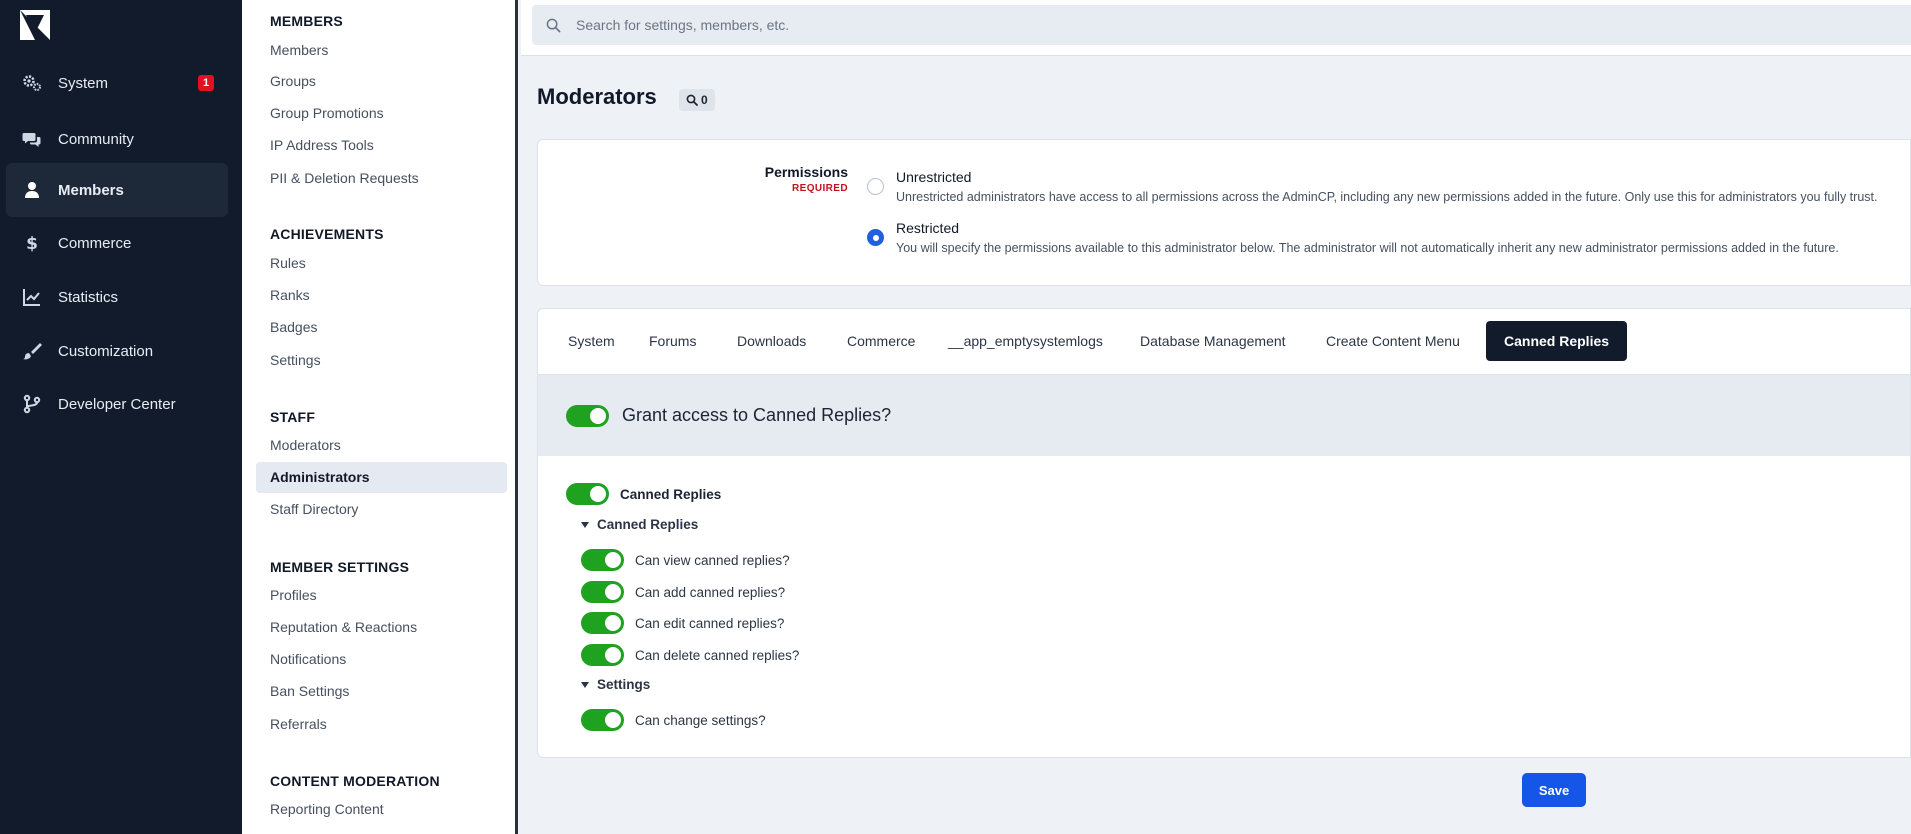 The image size is (1911, 834). What do you see at coordinates (381, 627) in the screenshot?
I see `submenu-item-reputation: Reputation & Reactions` at bounding box center [381, 627].